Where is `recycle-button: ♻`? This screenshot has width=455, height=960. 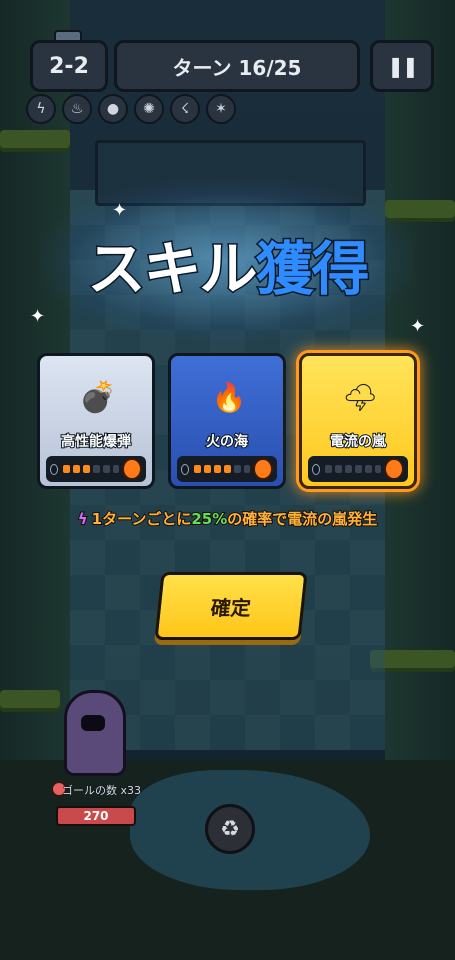 recycle-button: ♻ is located at coordinates (230, 829).